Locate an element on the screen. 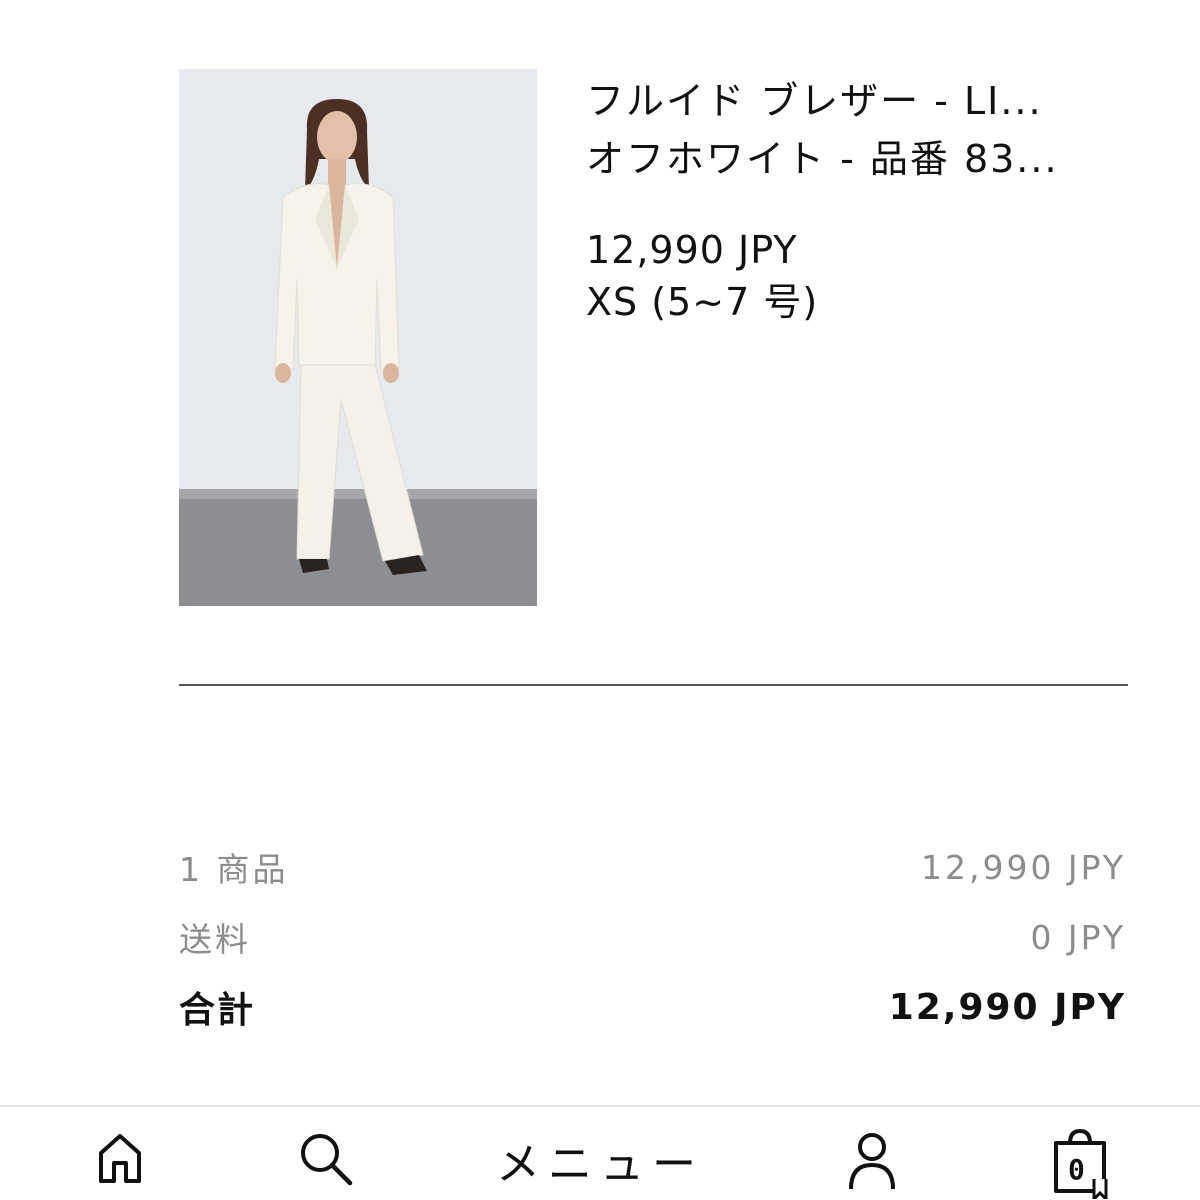 The height and width of the screenshot is (1200, 1200). nav-home-button is located at coordinates (120, 1164).